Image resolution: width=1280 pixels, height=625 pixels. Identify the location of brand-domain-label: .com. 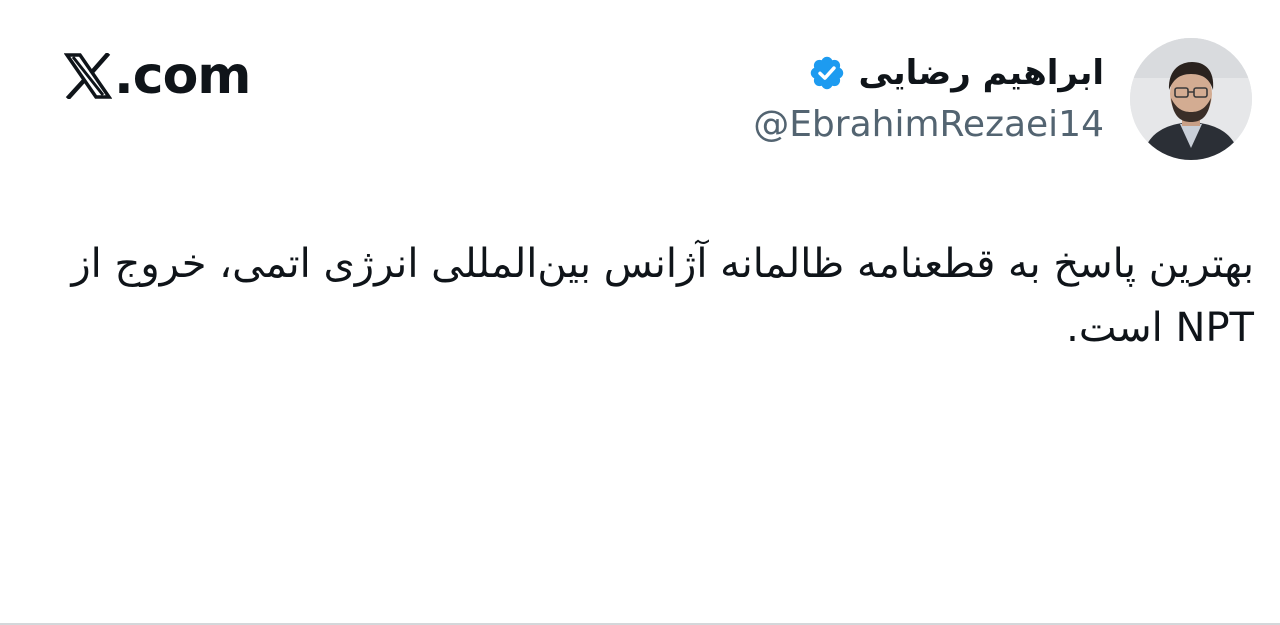
(182, 76).